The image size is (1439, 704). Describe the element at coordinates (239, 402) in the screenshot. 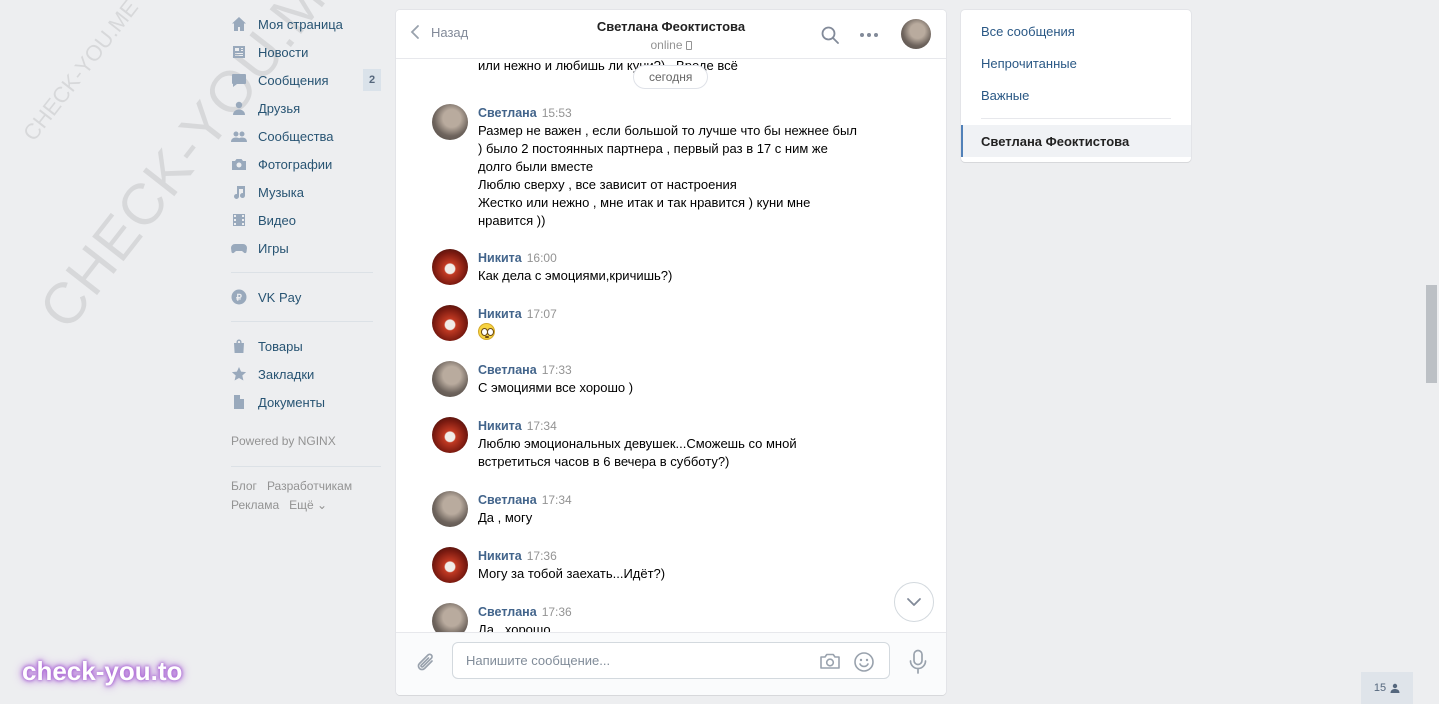

I see `document-icon` at that location.